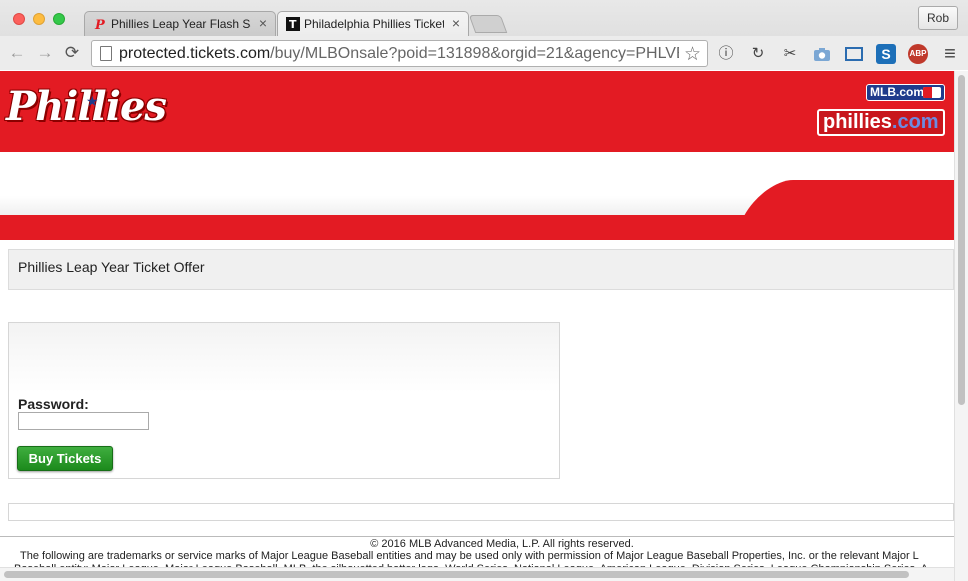  I want to click on phillies-com-suffix: .com, so click(915, 122).